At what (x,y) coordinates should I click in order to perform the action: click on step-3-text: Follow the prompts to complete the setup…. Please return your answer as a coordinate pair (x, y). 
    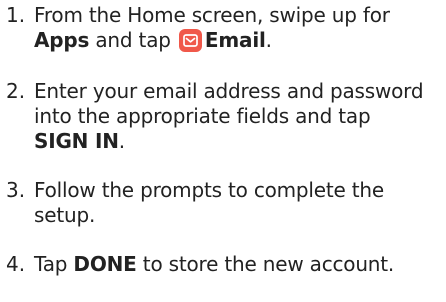
    Looking at the image, I should click on (209, 202).